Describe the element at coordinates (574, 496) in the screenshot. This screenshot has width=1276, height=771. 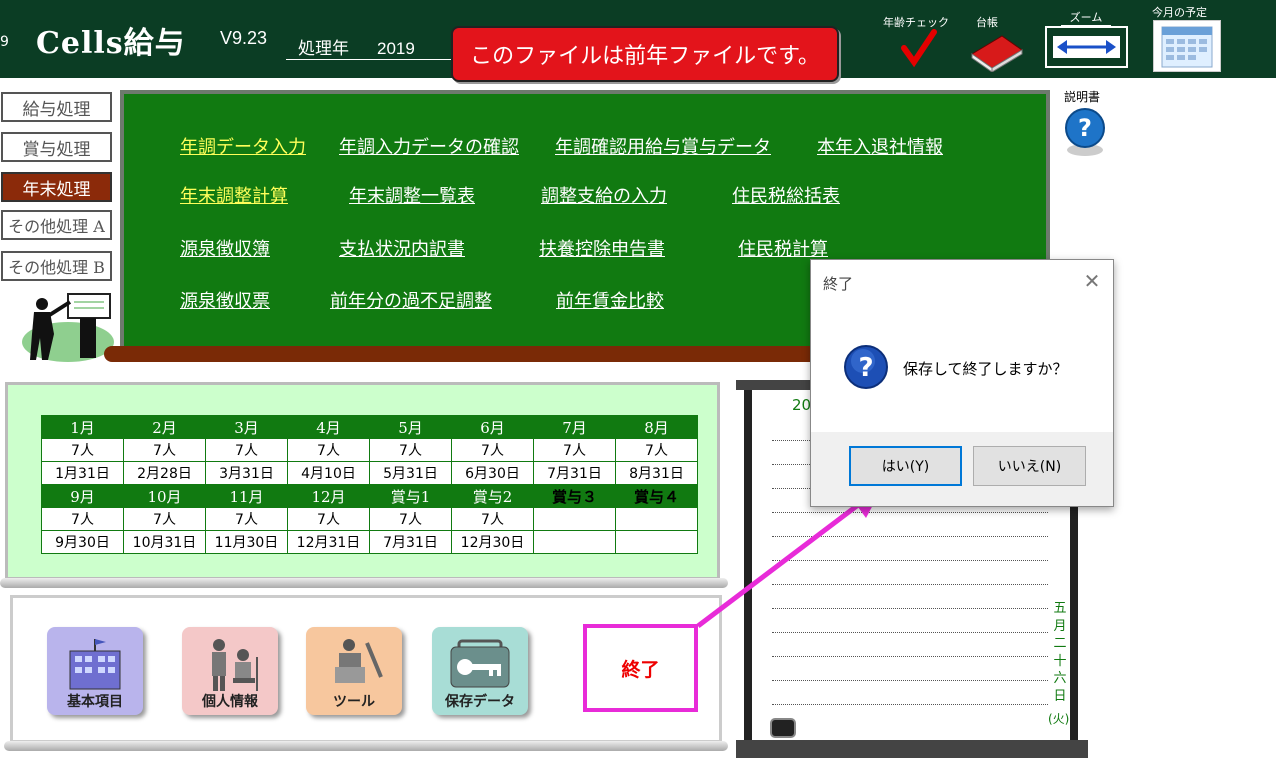
I see `bonus-header: 賞与３` at that location.